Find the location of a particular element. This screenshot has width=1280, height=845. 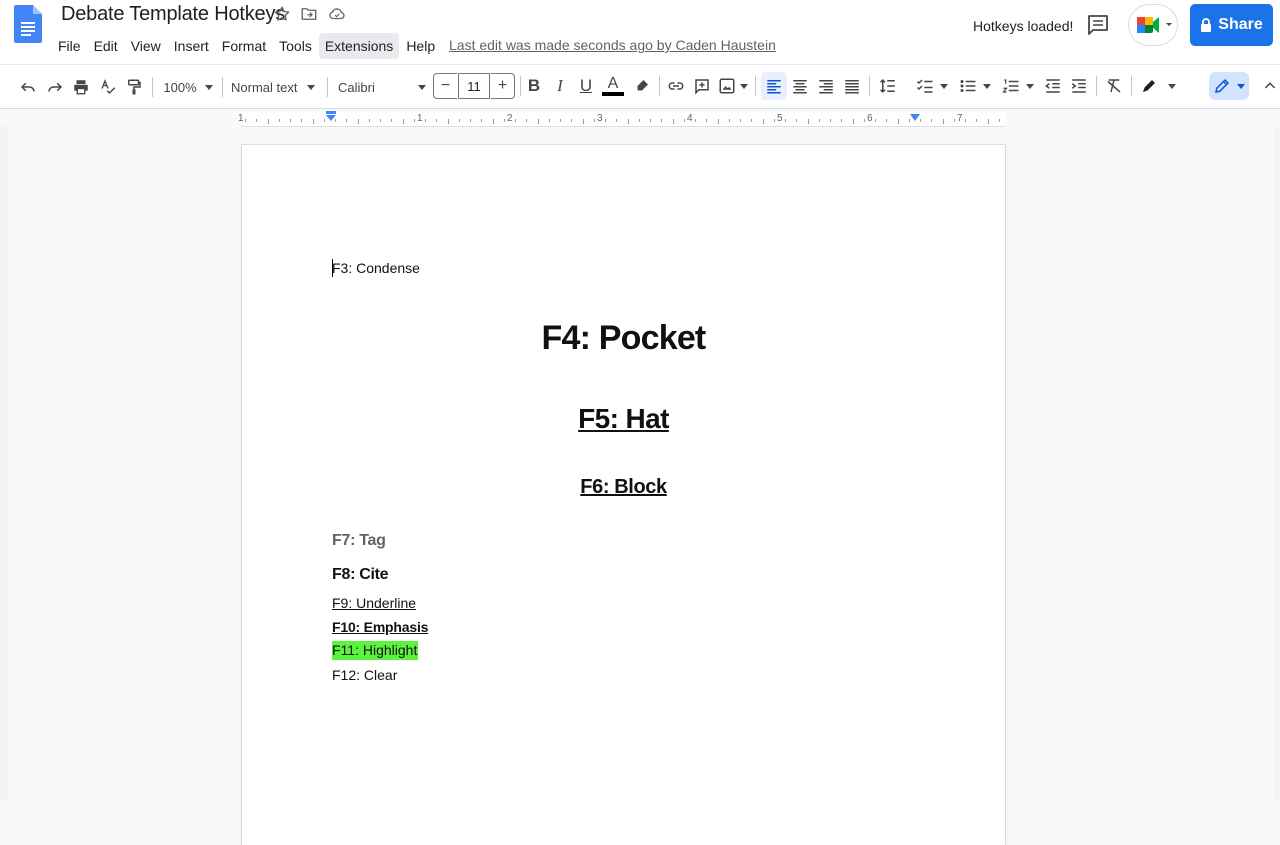

paint-format-button is located at coordinates (134, 87).